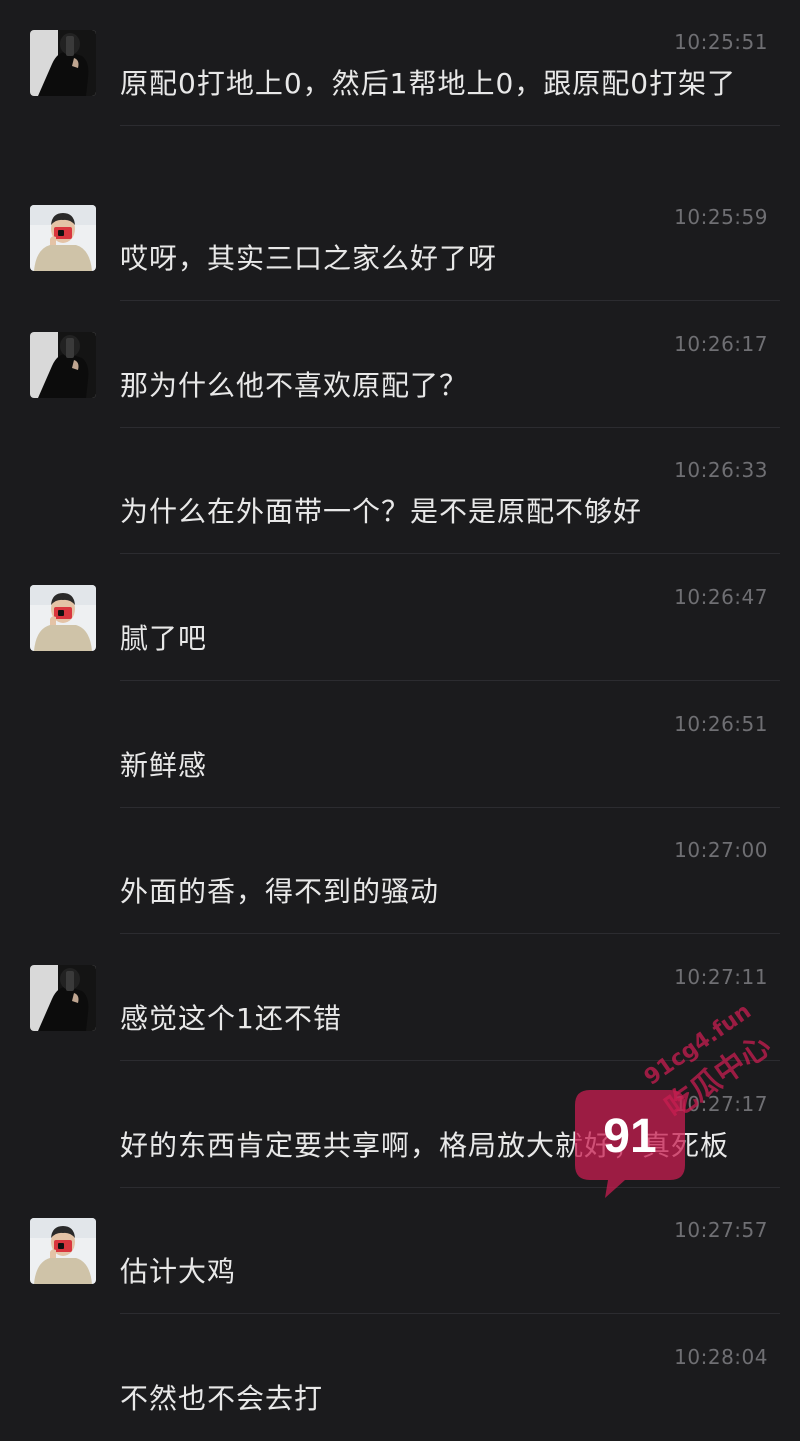 The image size is (800, 1441). I want to click on message-timestamp: 10:27:11, so click(721, 977).